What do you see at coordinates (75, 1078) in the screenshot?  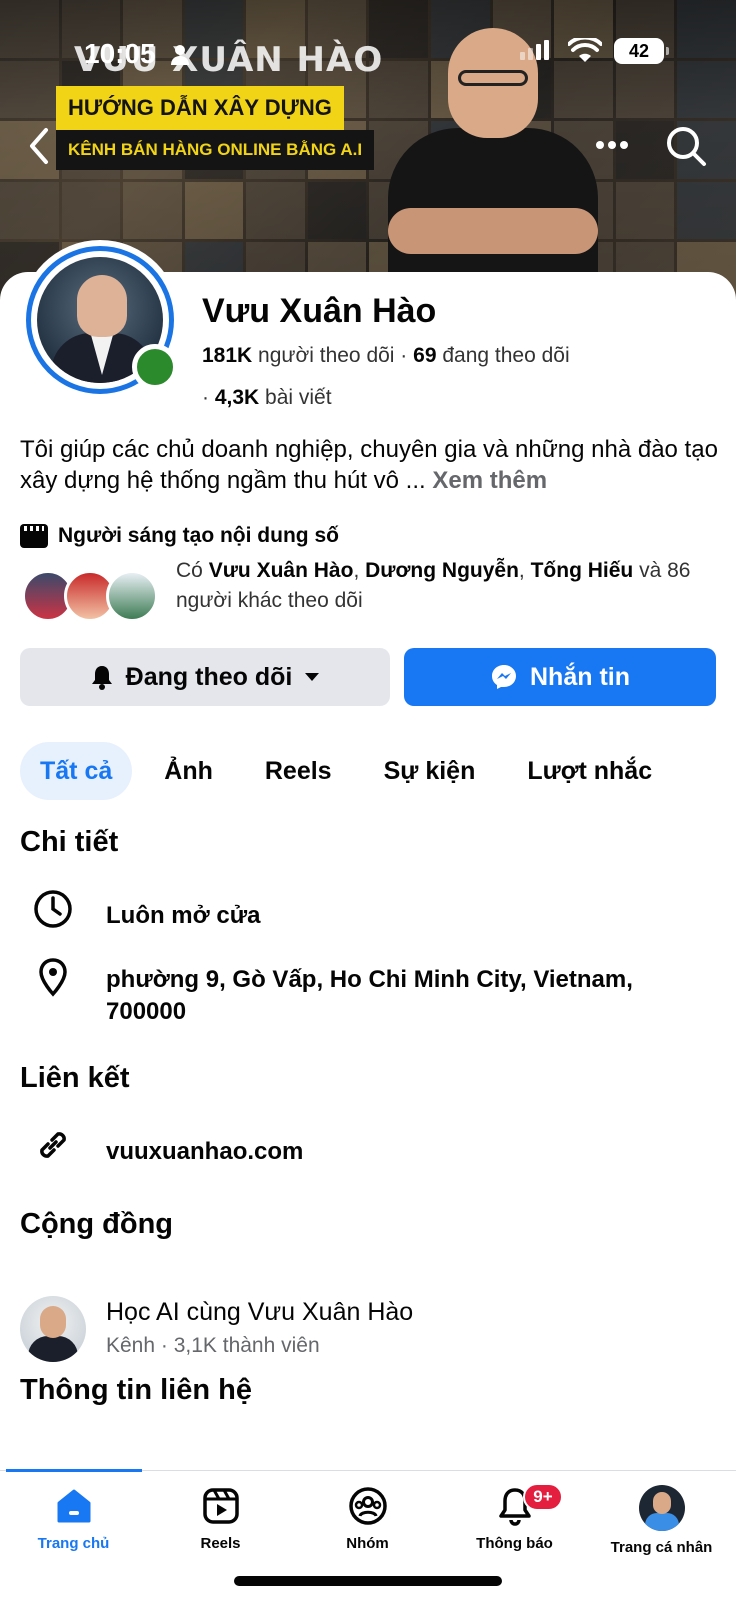 I see `links-title: Liên kết` at bounding box center [75, 1078].